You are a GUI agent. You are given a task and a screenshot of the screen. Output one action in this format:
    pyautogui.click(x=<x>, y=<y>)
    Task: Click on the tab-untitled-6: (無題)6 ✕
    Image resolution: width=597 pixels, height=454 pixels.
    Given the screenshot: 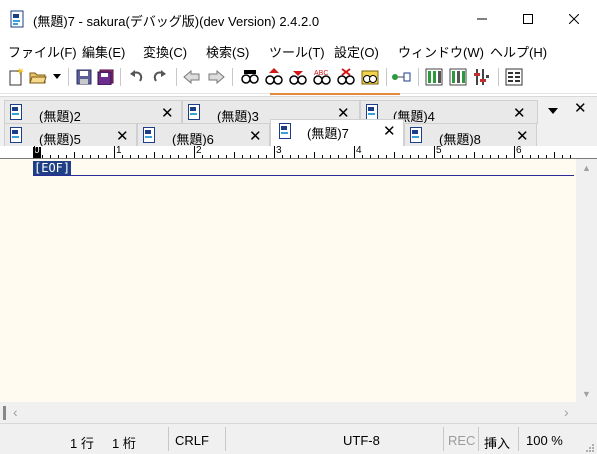 What is the action you would take?
    pyautogui.click(x=203, y=135)
    